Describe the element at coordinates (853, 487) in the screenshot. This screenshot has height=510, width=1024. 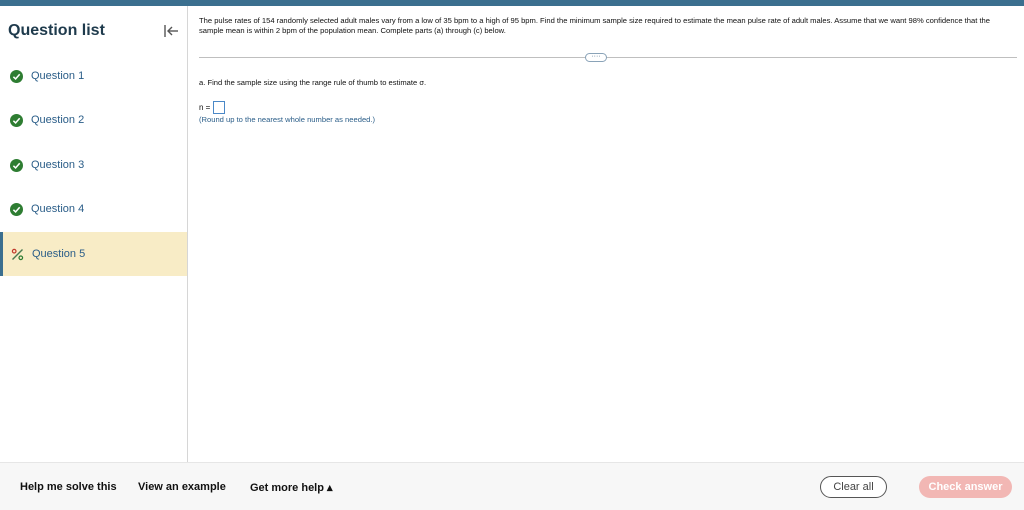
I see `clear-all-button: Clear all` at that location.